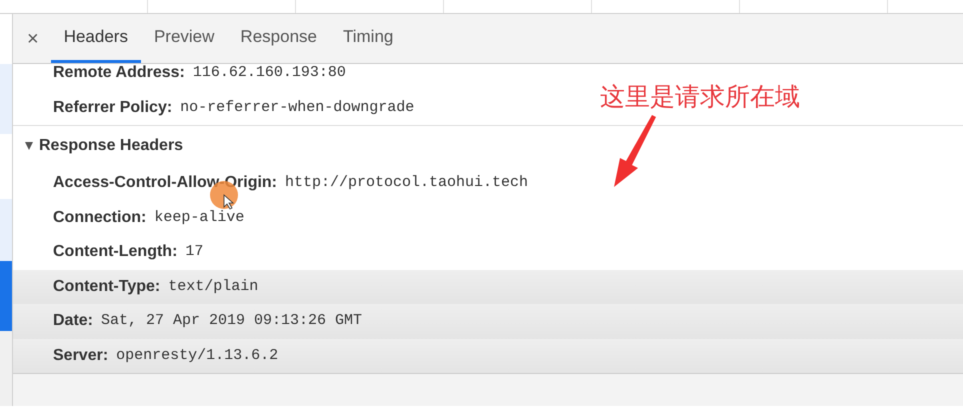 This screenshot has height=409, width=963. I want to click on header-value: text/plain, so click(213, 286).